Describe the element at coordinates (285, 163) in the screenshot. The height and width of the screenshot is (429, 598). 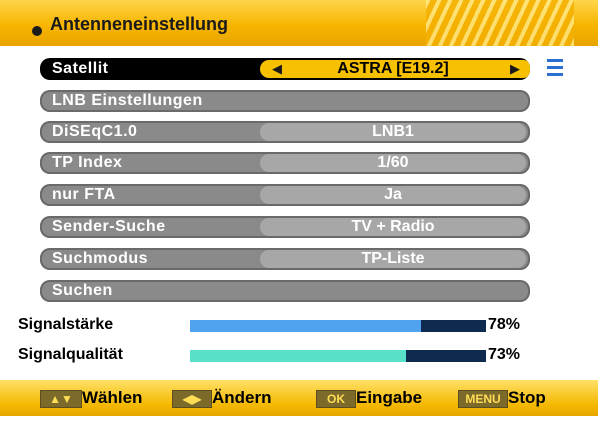
I see `row-tp-index: TP Index 1/60` at that location.